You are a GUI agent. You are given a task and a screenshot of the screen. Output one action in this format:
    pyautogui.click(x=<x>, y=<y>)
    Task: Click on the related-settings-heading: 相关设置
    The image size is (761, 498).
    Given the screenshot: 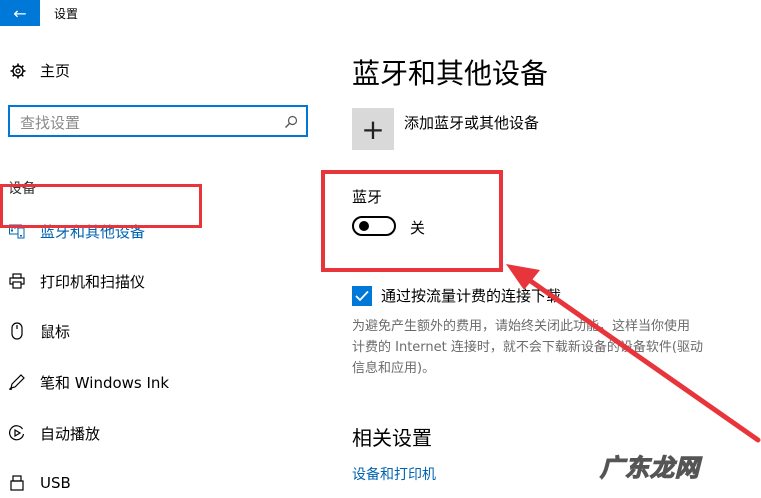 What is the action you would take?
    pyautogui.click(x=392, y=438)
    